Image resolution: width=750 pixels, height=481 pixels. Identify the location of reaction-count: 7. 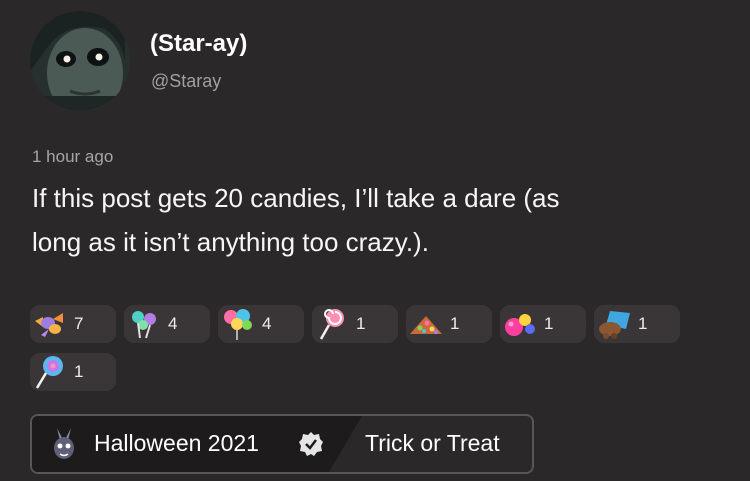
(79, 323).